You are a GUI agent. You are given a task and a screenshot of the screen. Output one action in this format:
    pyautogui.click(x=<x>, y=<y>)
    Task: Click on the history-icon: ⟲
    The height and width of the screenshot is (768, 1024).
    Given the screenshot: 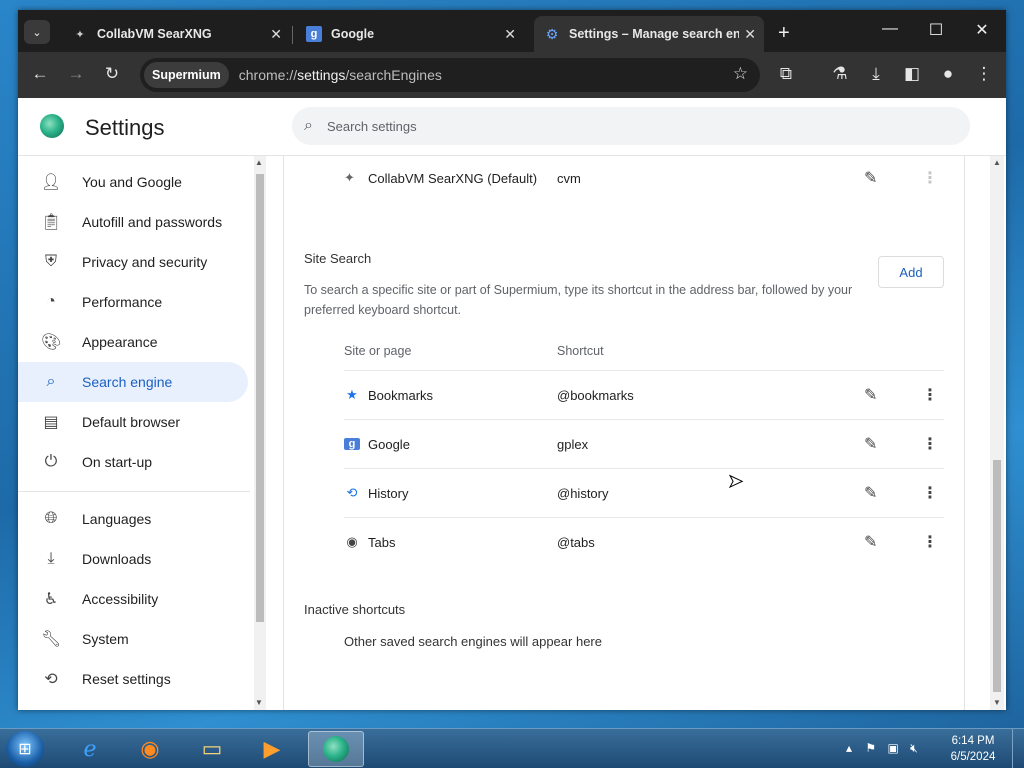 What is the action you would take?
    pyautogui.click(x=51, y=679)
    